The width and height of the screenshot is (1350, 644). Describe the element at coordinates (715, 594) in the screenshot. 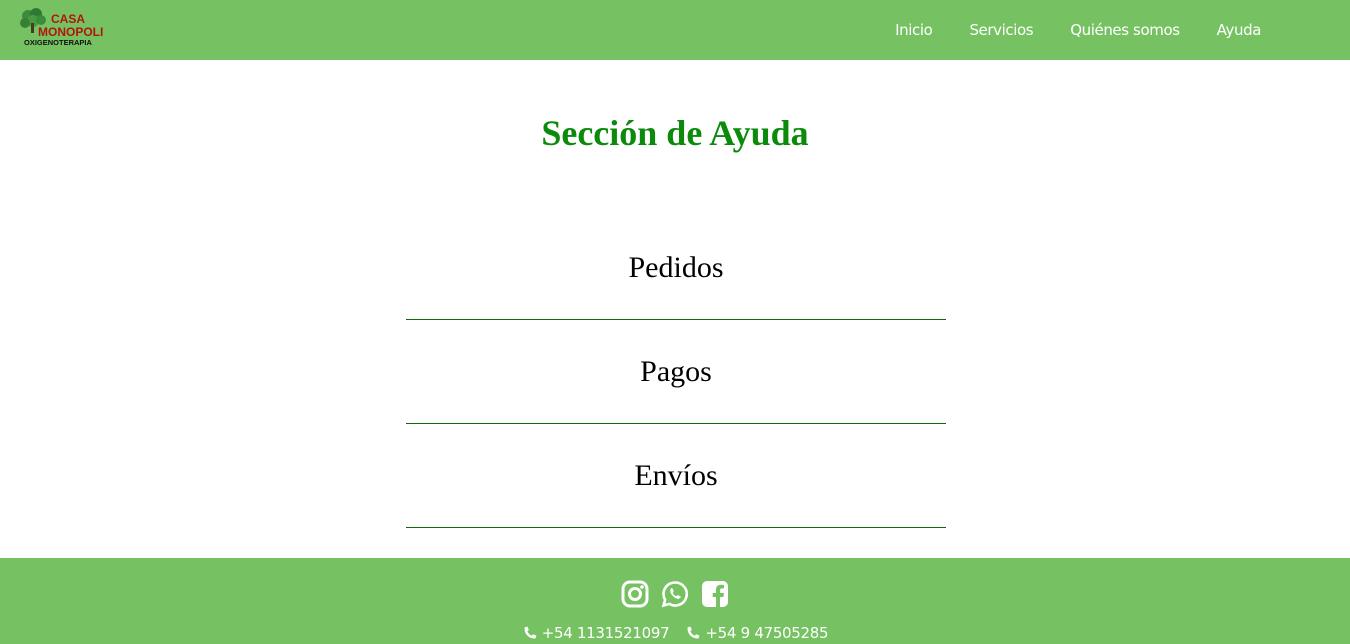

I see `facebook-icon` at that location.